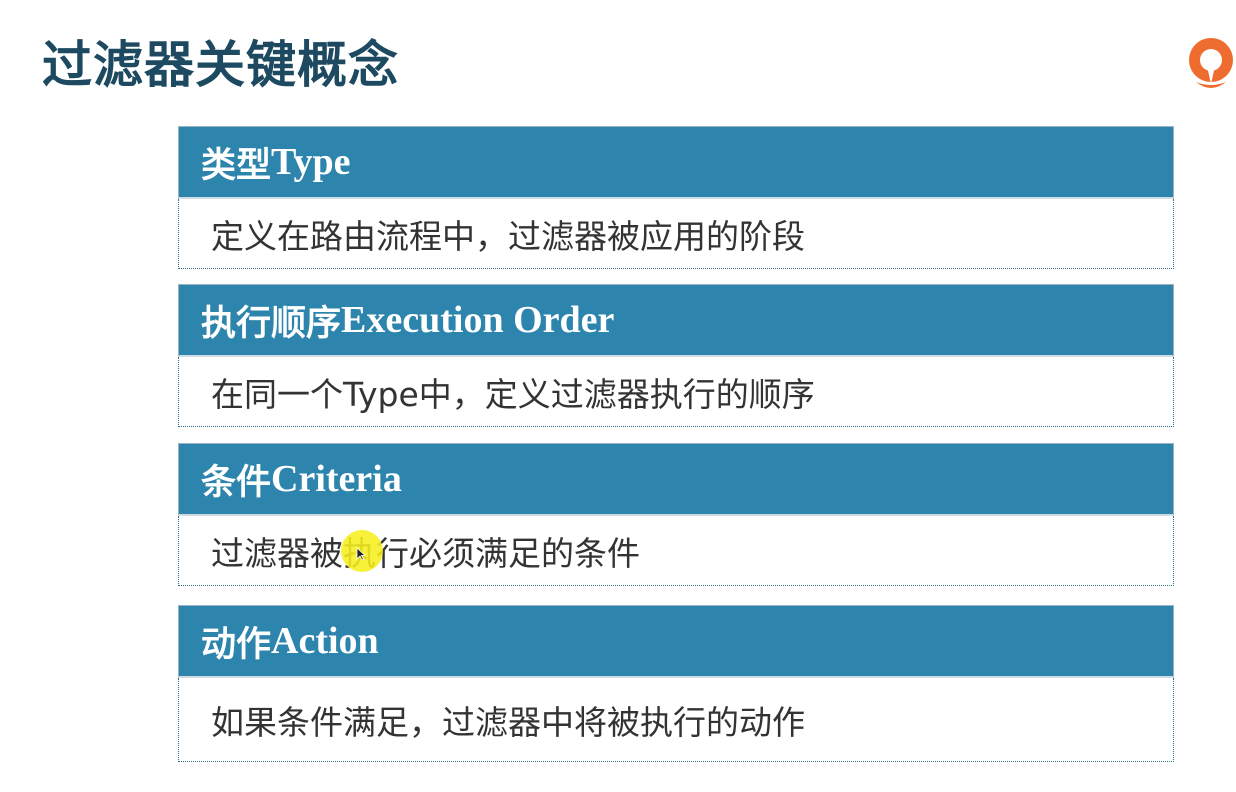 This screenshot has width=1236, height=792. I want to click on section-criteria: 条件 Criteria 过滤器被执行必须满足的条件, so click(676, 514).